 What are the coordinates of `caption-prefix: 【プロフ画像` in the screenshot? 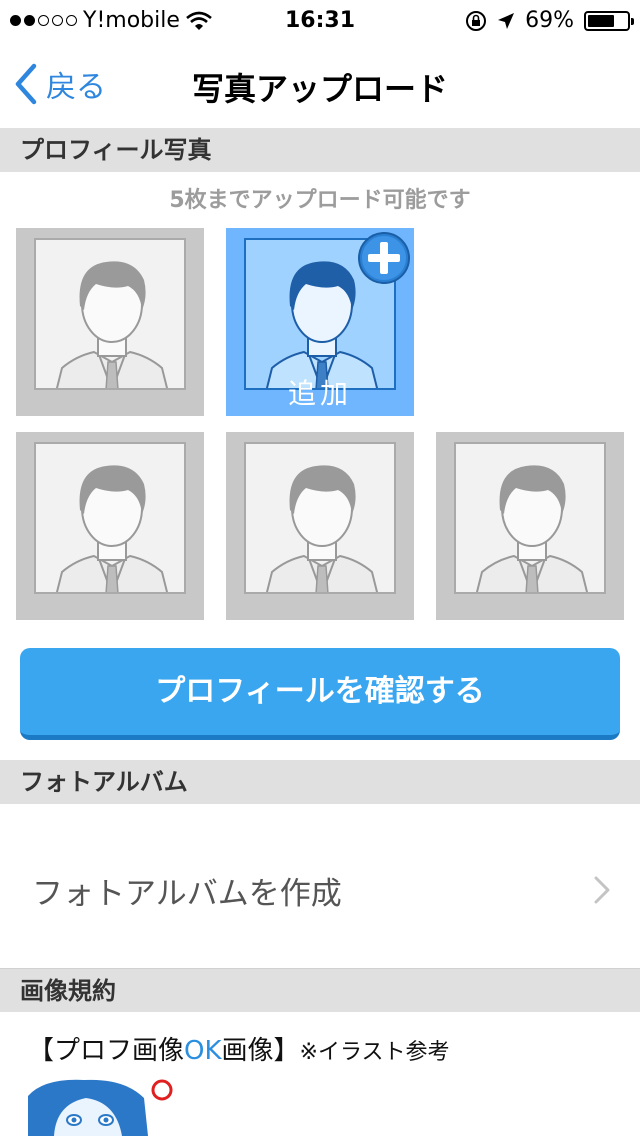 It's located at (106, 1051).